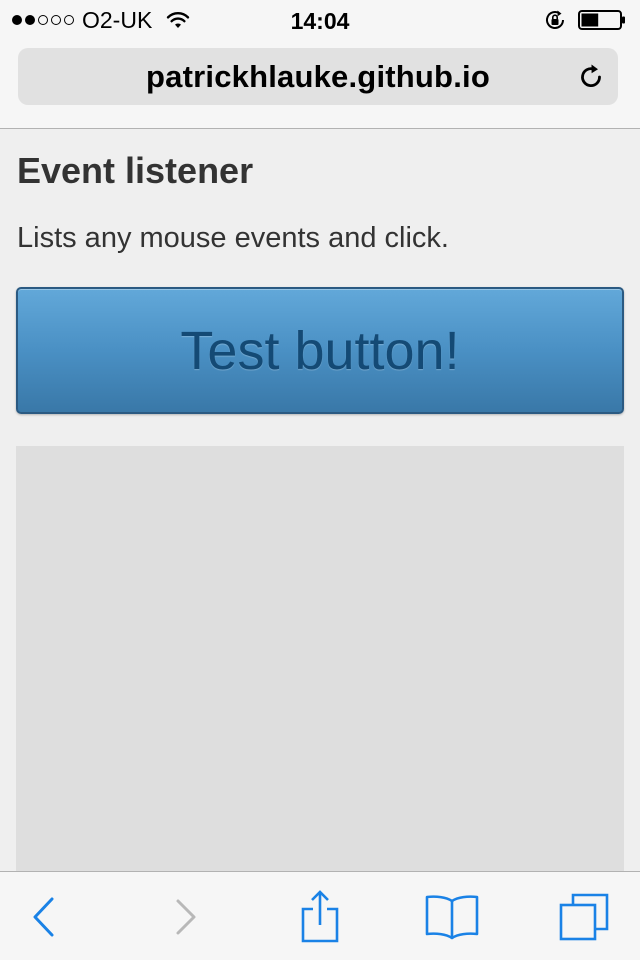 Image resolution: width=640 pixels, height=960 pixels. What do you see at coordinates (591, 77) in the screenshot?
I see `reload-icon` at bounding box center [591, 77].